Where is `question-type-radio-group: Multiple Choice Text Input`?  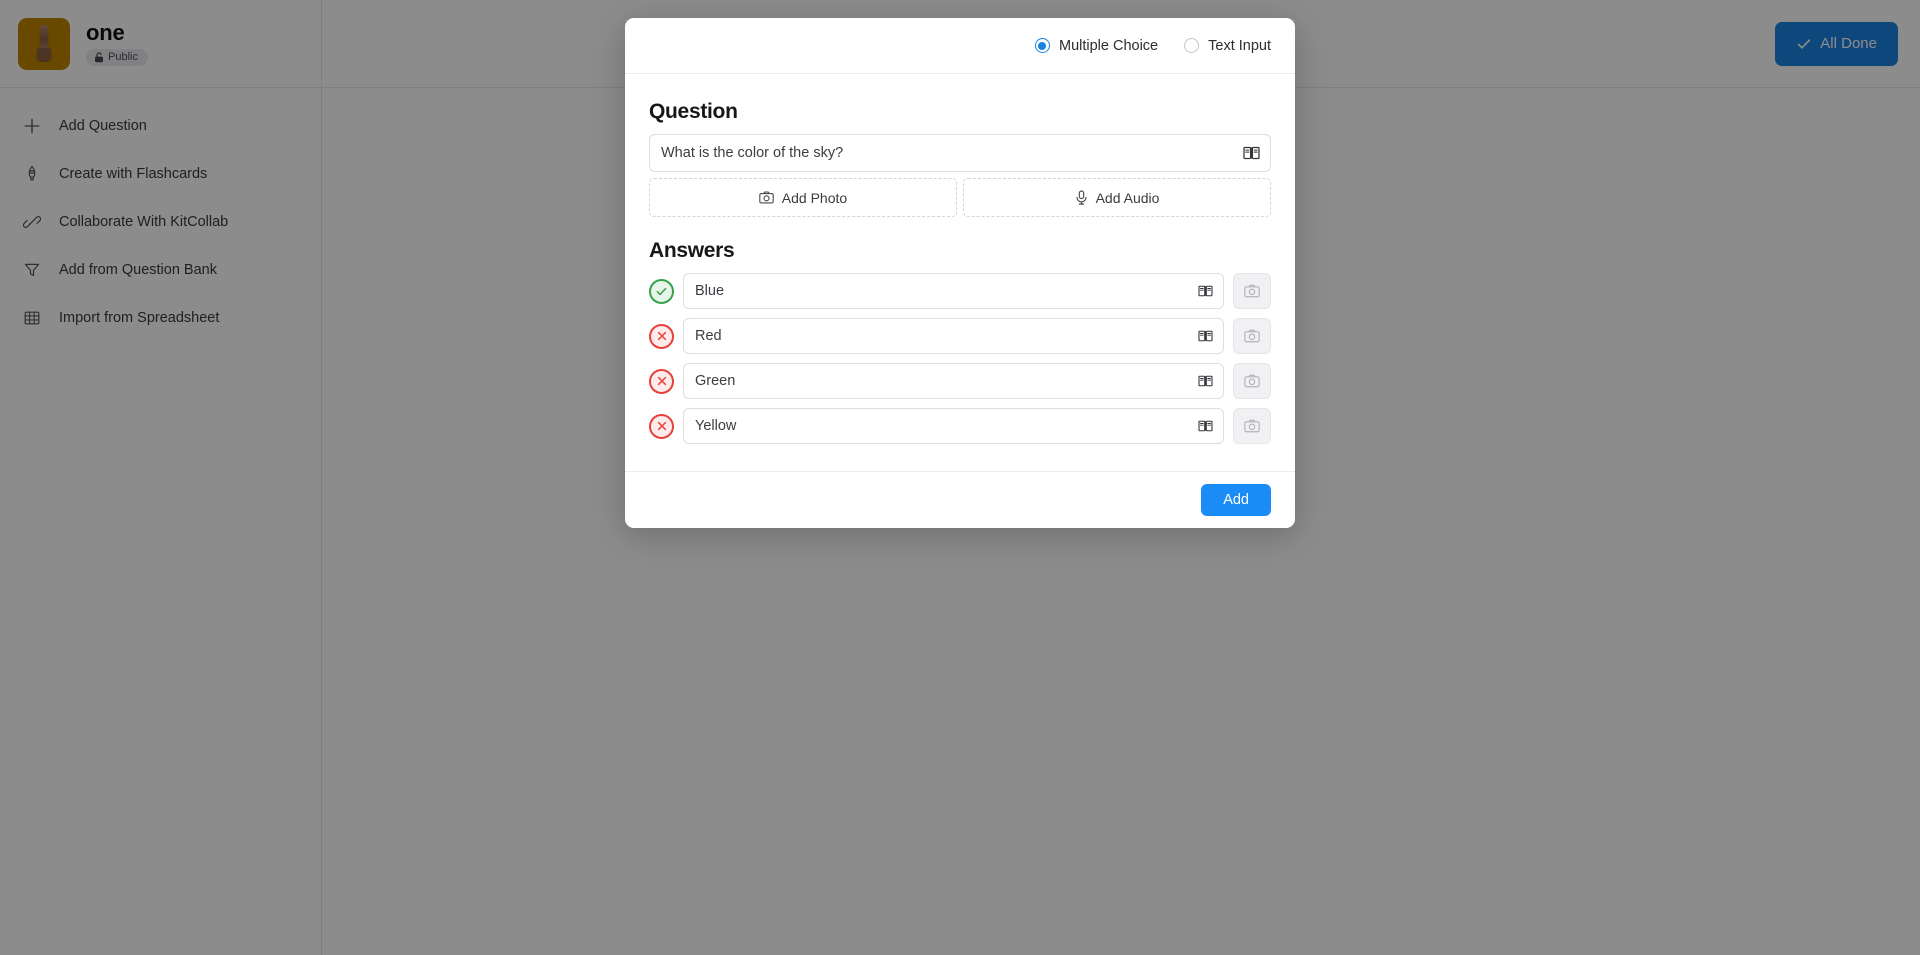
question-type-radio-group: Multiple Choice Text Input is located at coordinates (1152, 45).